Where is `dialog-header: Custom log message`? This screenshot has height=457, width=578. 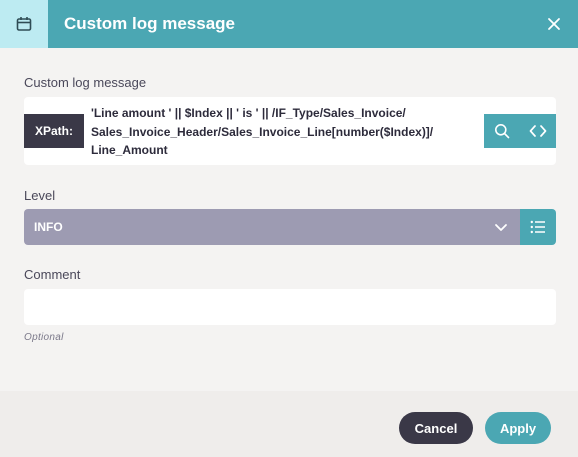 dialog-header: Custom log message is located at coordinates (289, 24).